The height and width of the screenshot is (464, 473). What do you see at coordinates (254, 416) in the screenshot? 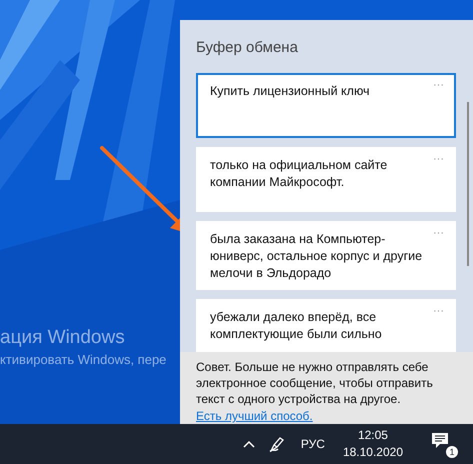
I see `tip-link: Есть лучший способ.` at bounding box center [254, 416].